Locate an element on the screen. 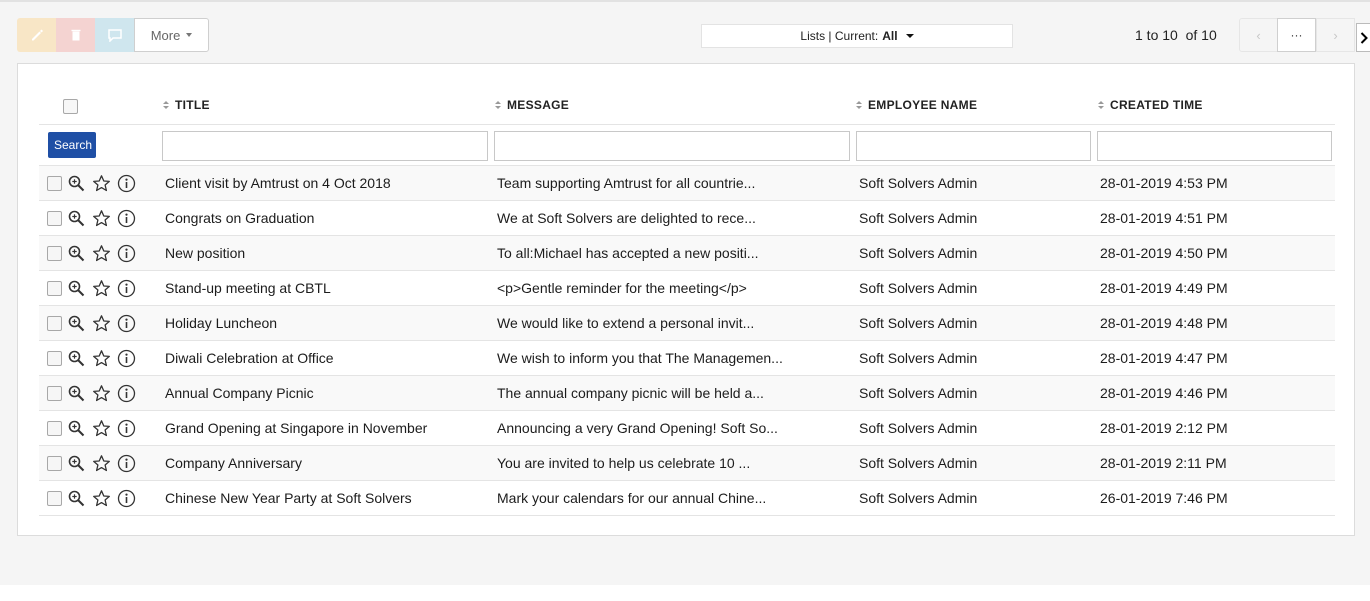 The width and height of the screenshot is (1370, 601). cell-created-time: 28-01-2019 4:50 PM is located at coordinates (1164, 253).